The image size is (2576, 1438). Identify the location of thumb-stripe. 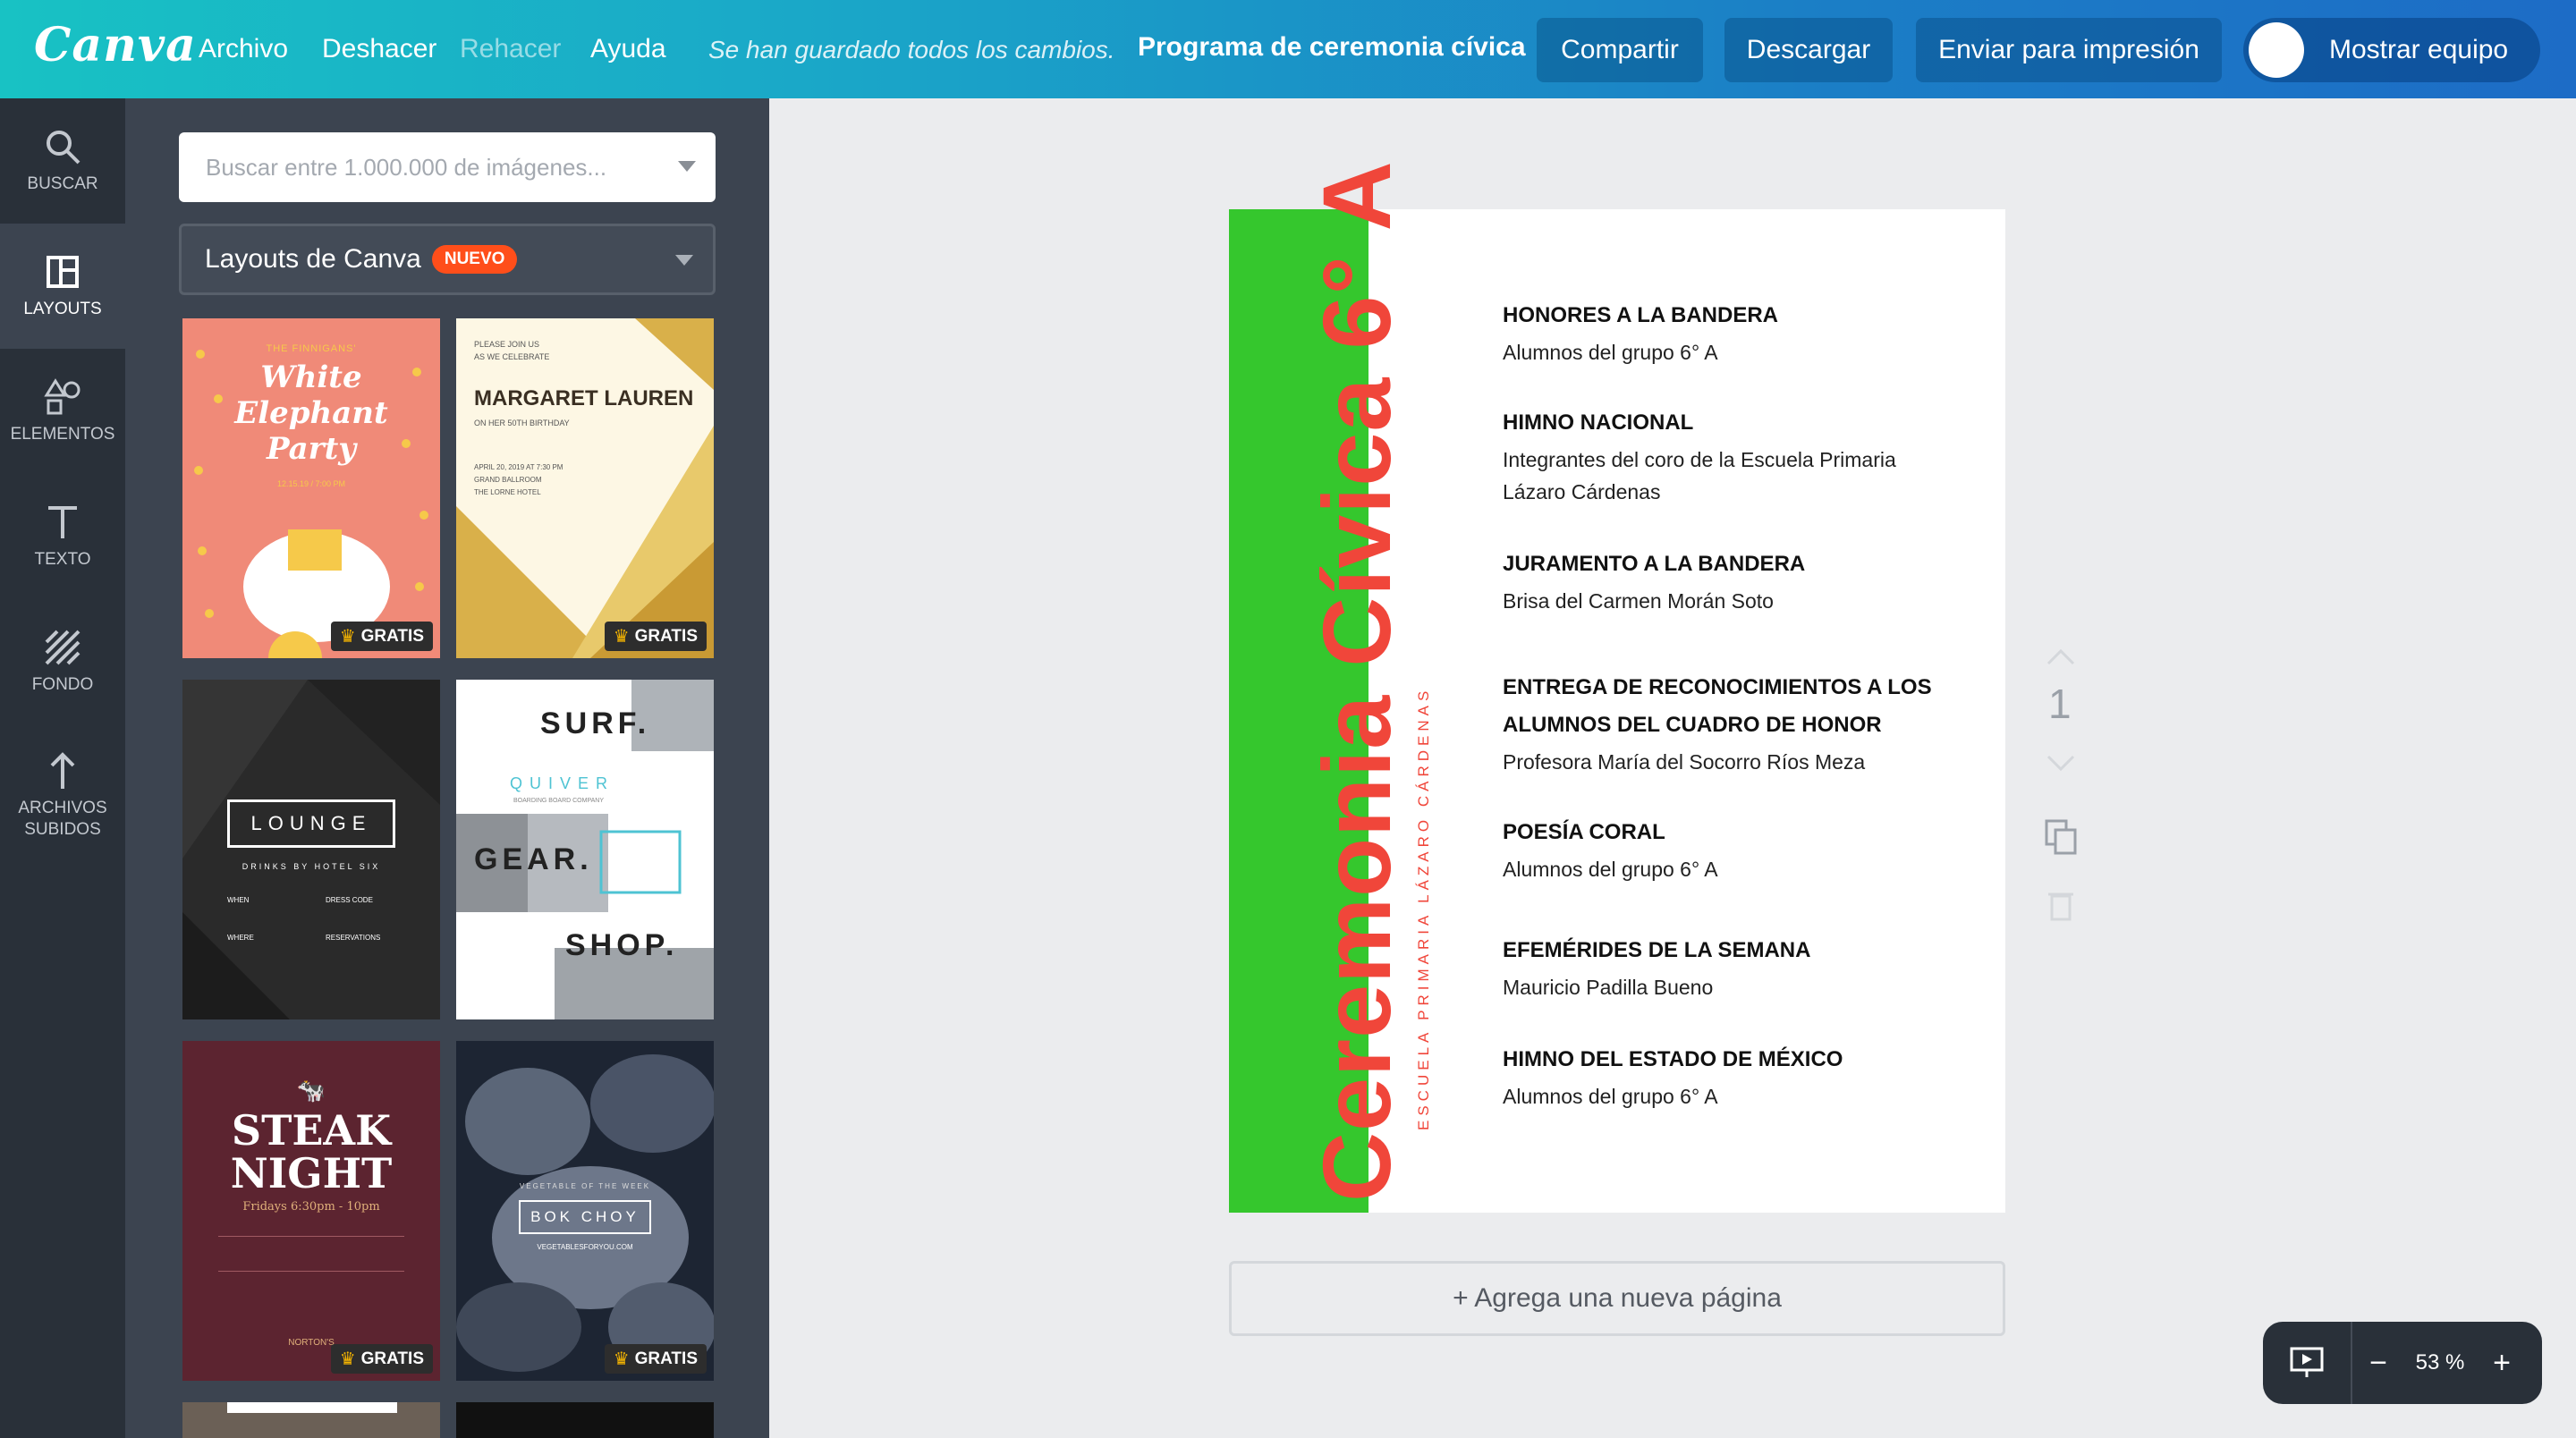
(312, 1407).